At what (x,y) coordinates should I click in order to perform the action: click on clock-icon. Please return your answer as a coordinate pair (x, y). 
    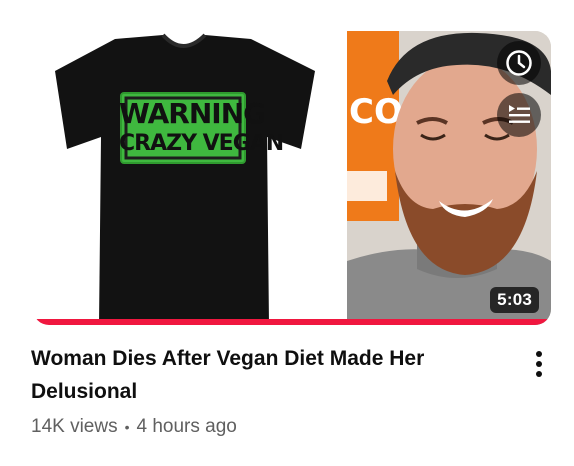
    Looking at the image, I should click on (519, 63).